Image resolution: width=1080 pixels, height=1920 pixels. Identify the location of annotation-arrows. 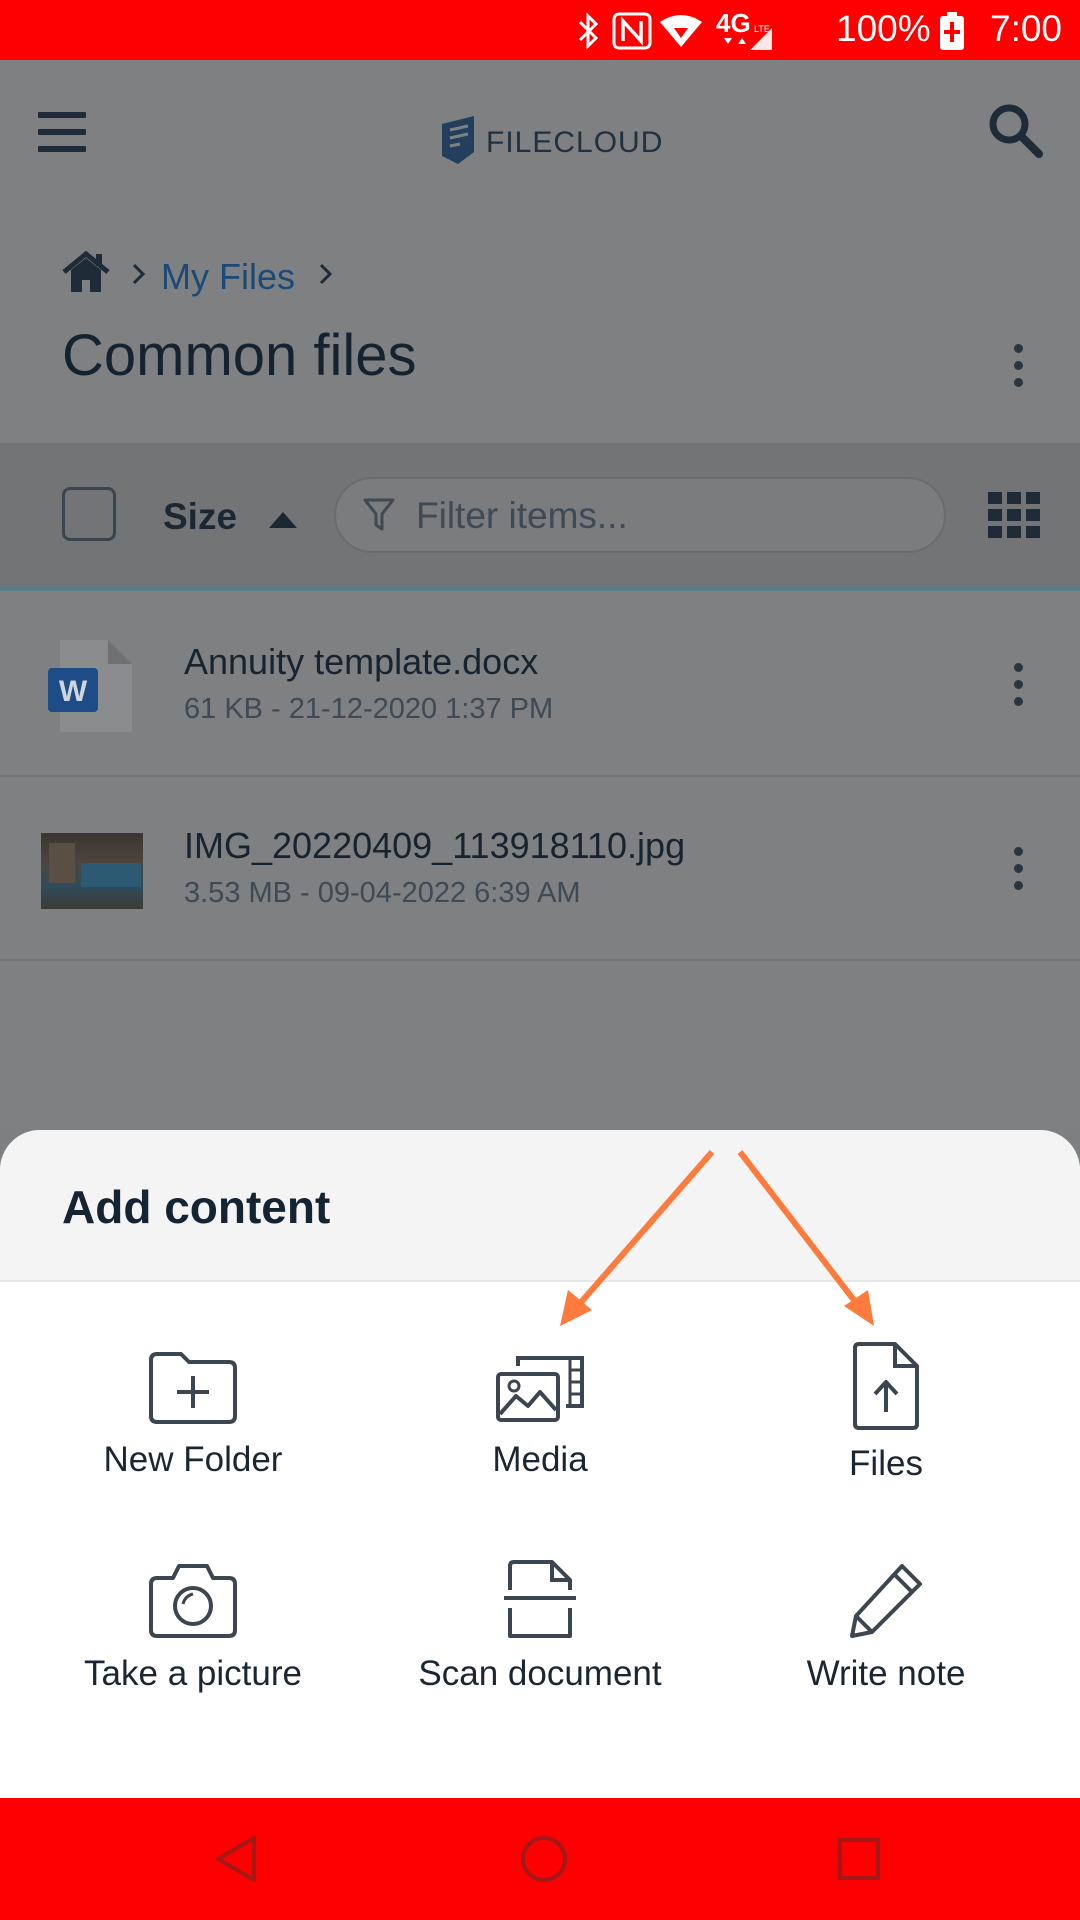
(717, 1238).